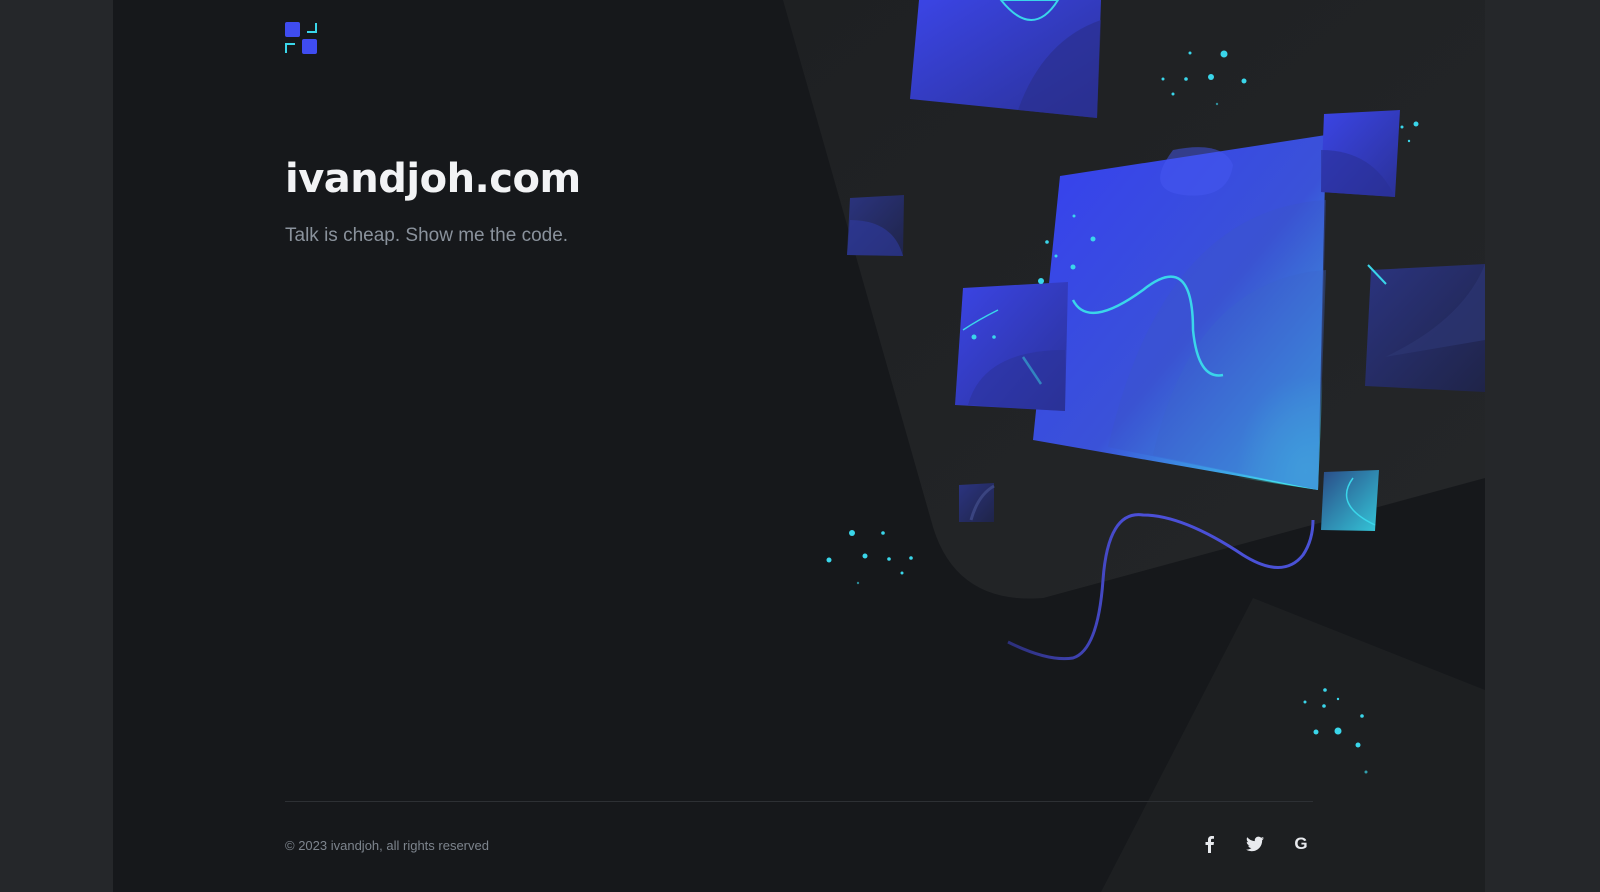 This screenshot has width=1600, height=892. I want to click on google-icon: G, so click(1301, 844).